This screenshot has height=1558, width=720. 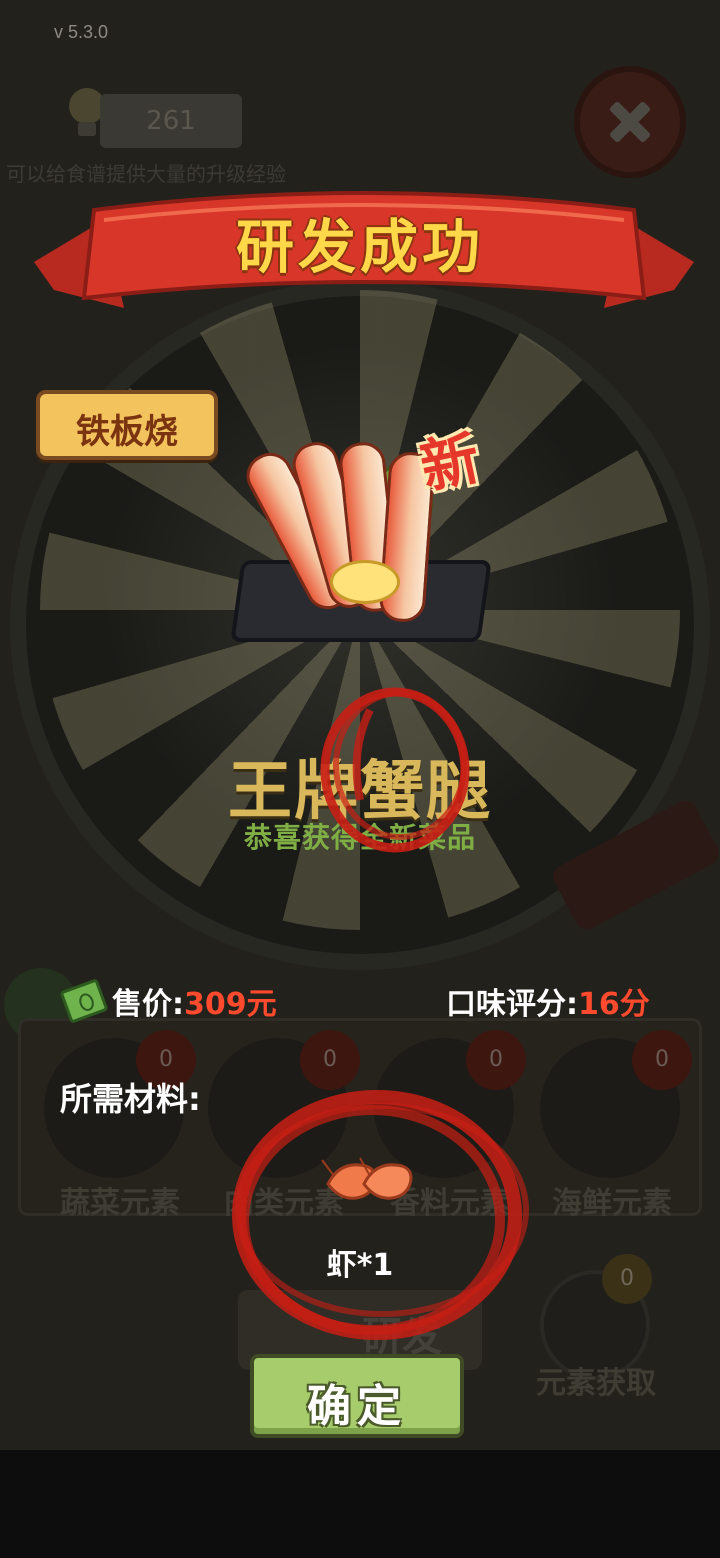 I want to click on rating-row: 口味评分: 16分, so click(x=548, y=1001).